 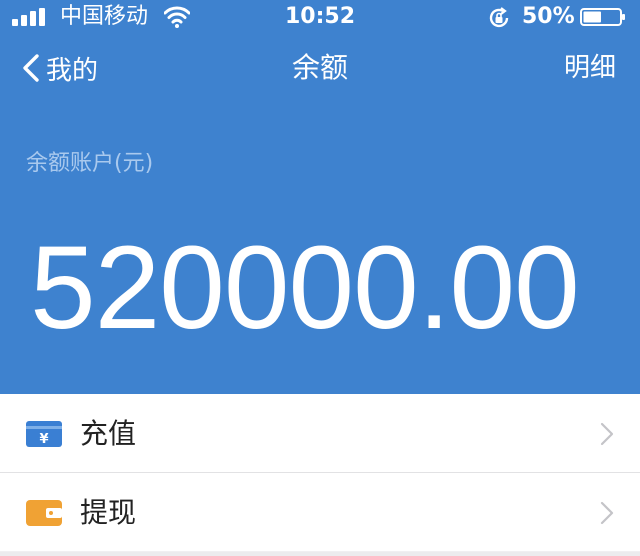 What do you see at coordinates (320, 554) in the screenshot?
I see `bottom-spacer` at bounding box center [320, 554].